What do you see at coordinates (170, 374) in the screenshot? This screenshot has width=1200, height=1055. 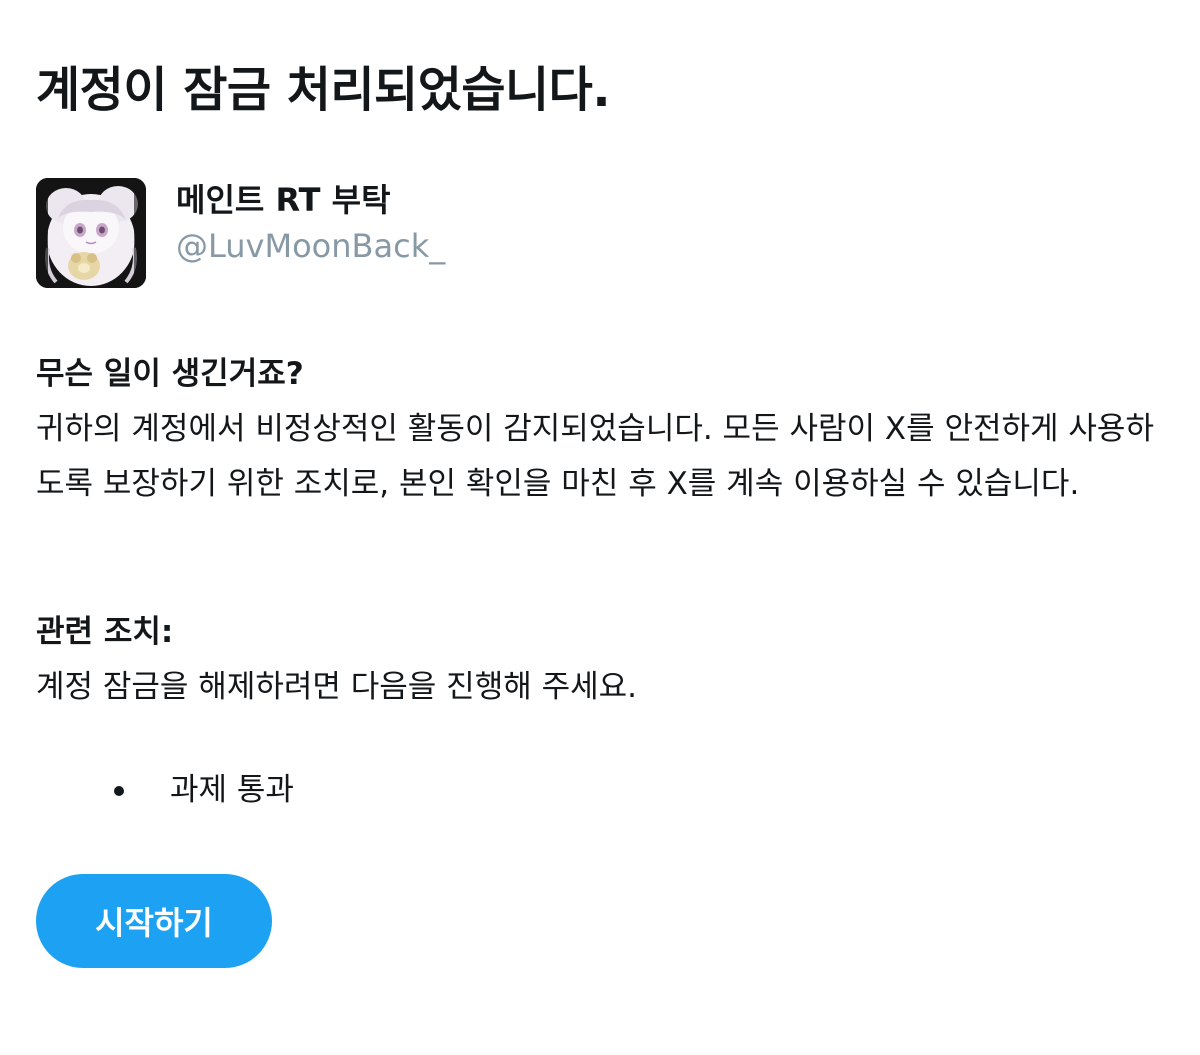 I see `what-happened-heading: 무슨 일이 생긴거죠?` at bounding box center [170, 374].